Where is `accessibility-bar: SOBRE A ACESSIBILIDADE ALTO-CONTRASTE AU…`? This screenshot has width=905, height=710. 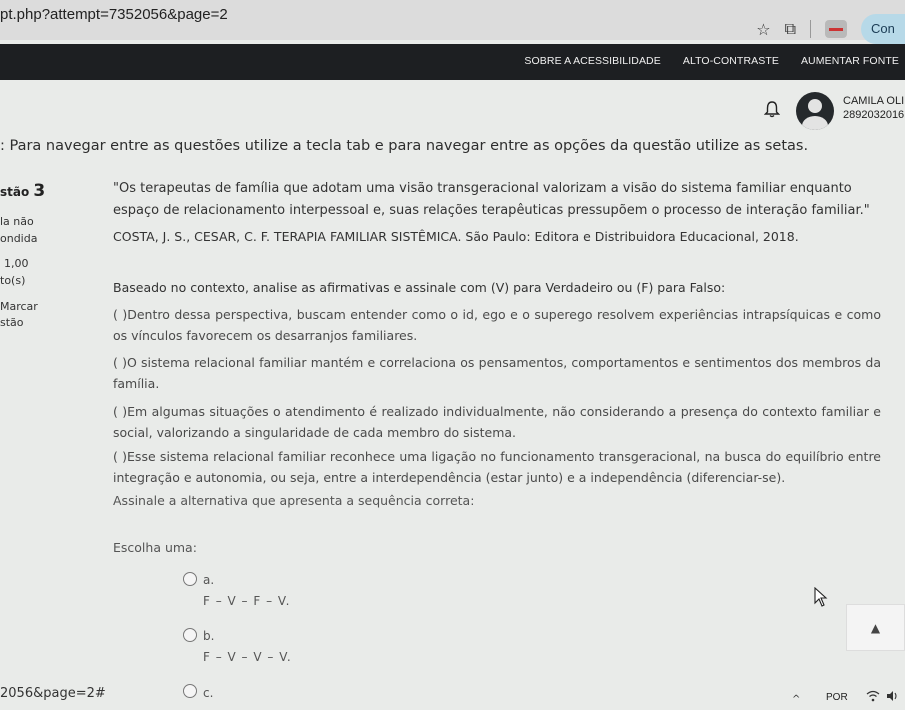 accessibility-bar: SOBRE A ACESSIBILIDADE ALTO-CONTRASTE AU… is located at coordinates (452, 62).